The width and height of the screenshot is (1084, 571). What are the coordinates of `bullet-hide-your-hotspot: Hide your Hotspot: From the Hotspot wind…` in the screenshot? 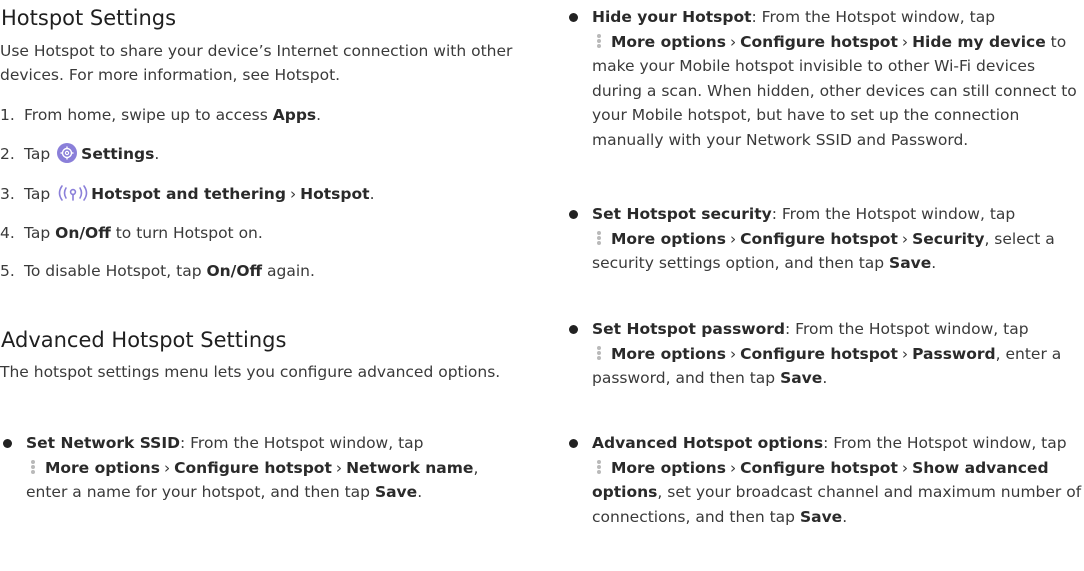 It's located at (825, 78).